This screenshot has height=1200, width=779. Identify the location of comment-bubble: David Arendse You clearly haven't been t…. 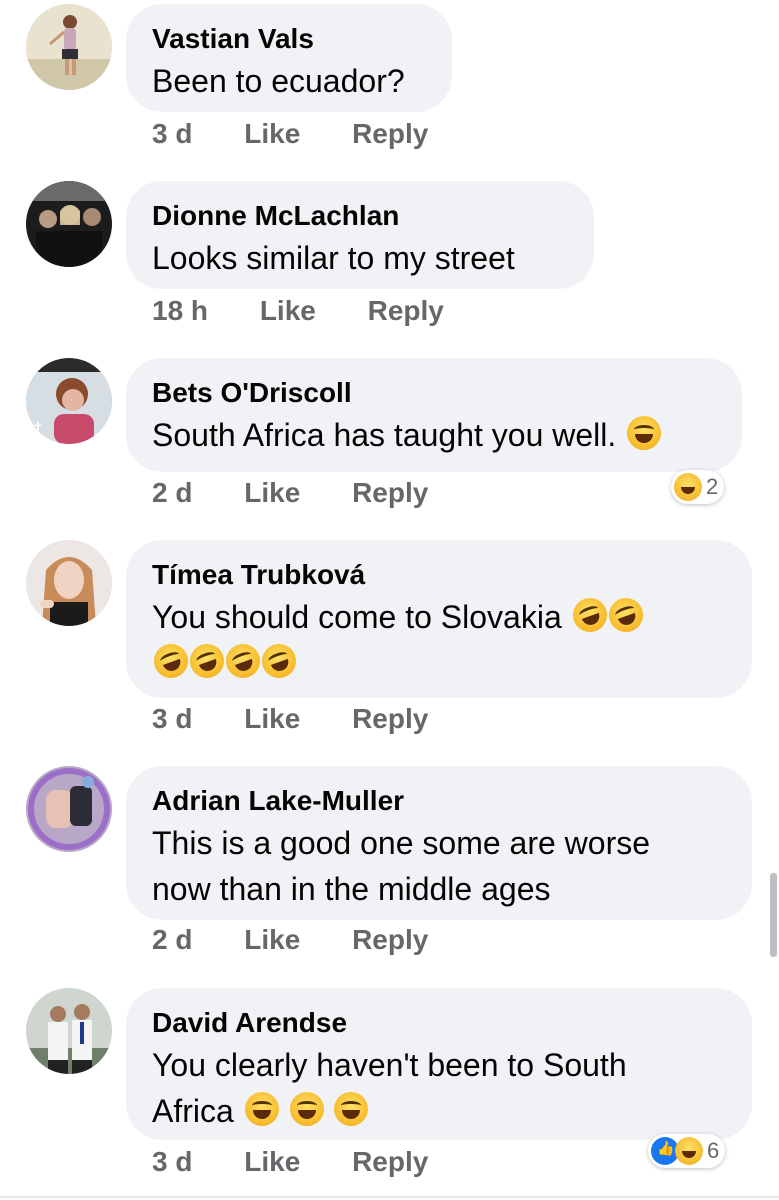
(439, 1064).